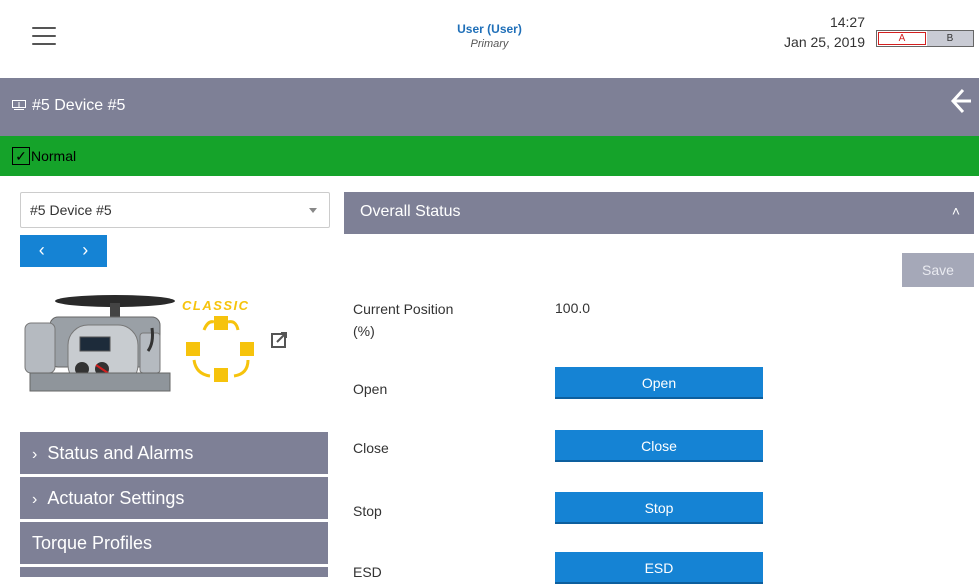  I want to click on close-button: Close, so click(659, 446).